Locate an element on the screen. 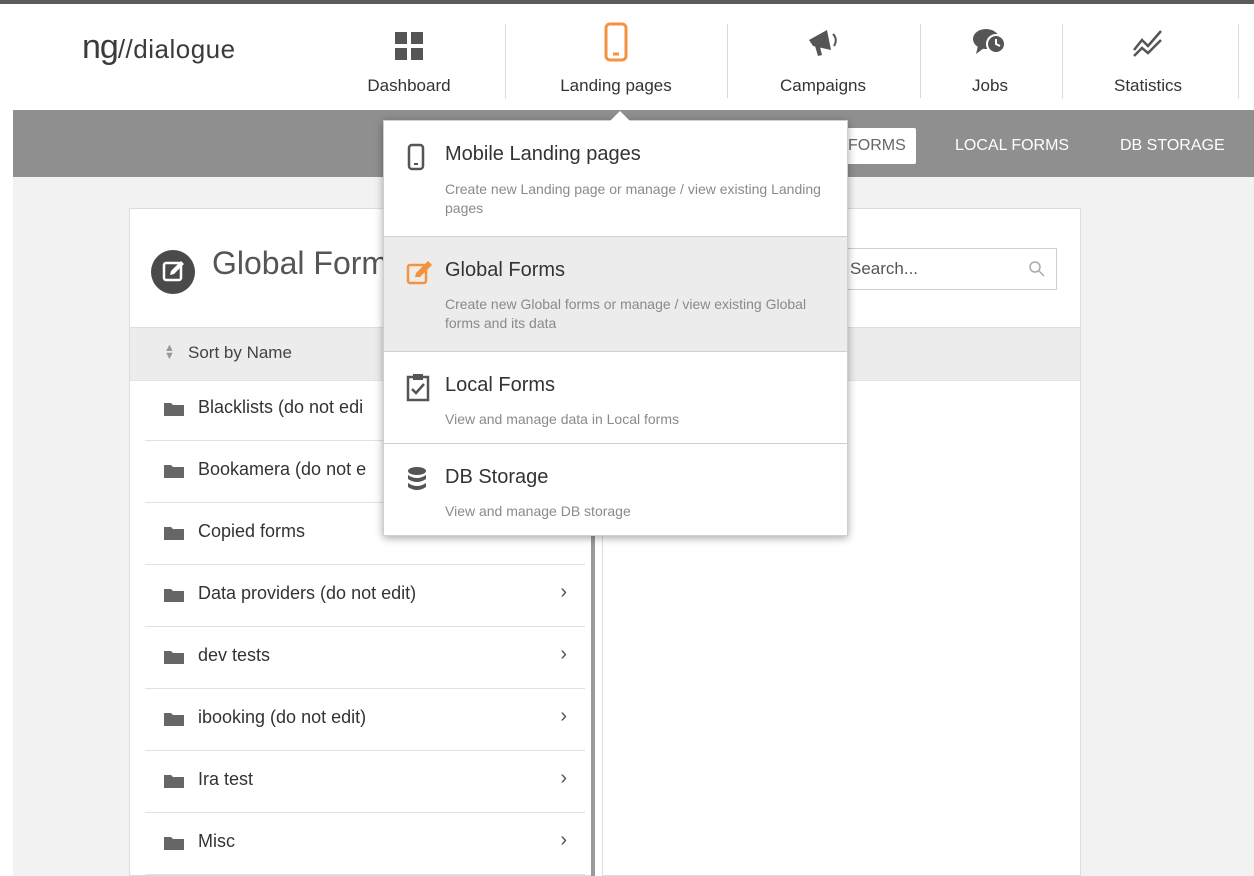 The image size is (1254, 876). left-gutter is located at coordinates (6, 443).